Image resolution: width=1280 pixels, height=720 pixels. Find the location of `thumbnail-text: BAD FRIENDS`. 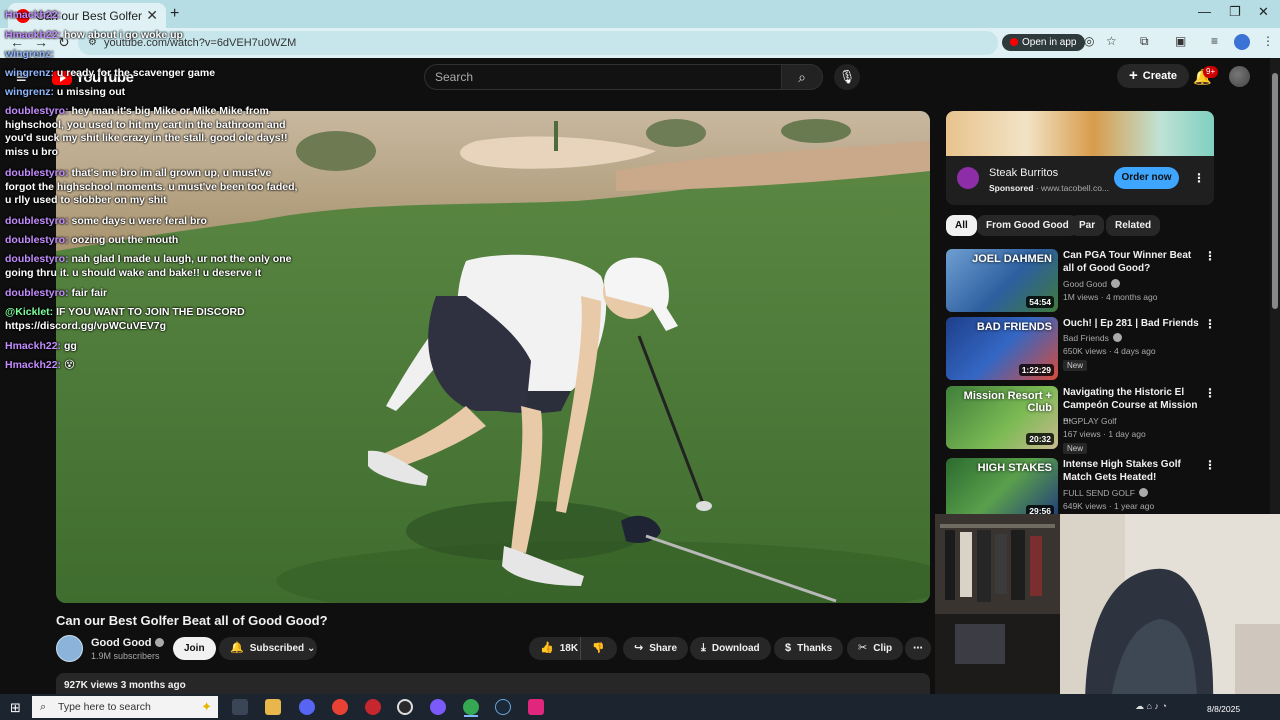

thumbnail-text: BAD FRIENDS is located at coordinates (1014, 327).